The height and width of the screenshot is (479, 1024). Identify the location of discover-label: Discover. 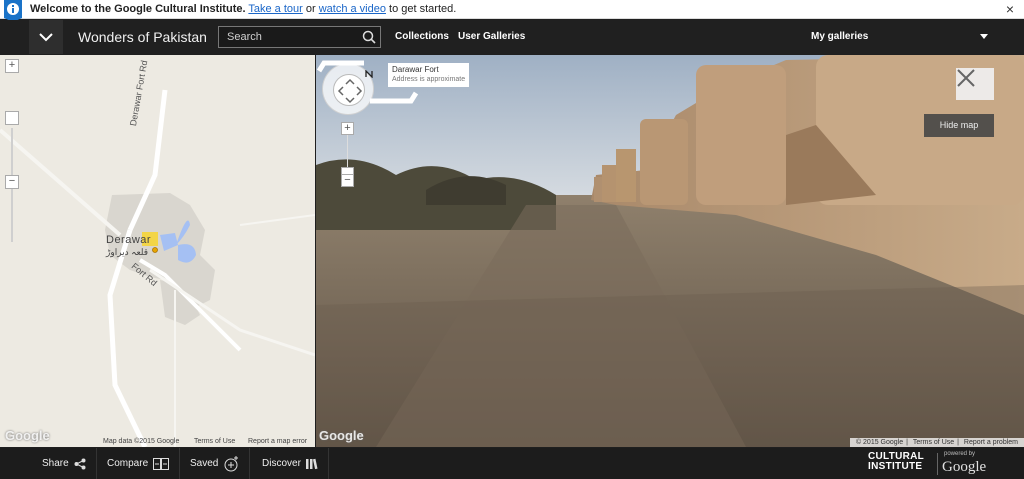
(281, 463).